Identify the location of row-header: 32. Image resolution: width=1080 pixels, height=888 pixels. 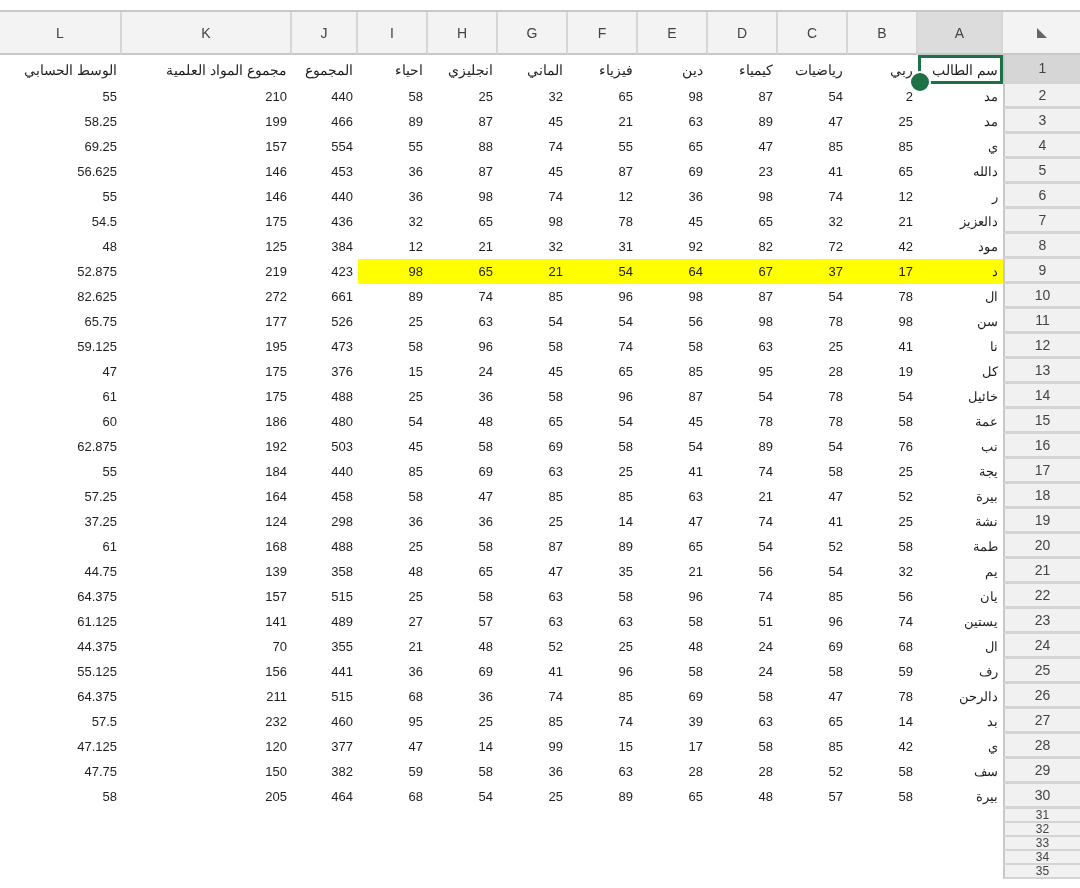
(1041, 830).